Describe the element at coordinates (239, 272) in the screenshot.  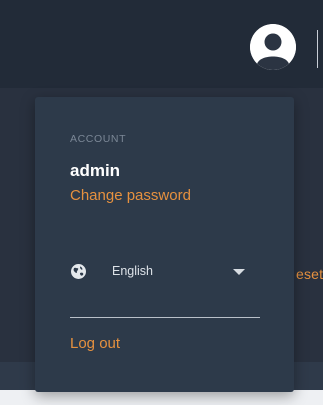
I see `caret-down-icon` at that location.